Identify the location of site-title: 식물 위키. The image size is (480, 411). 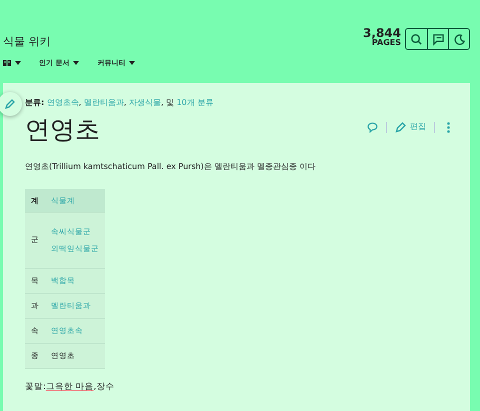
(69, 42).